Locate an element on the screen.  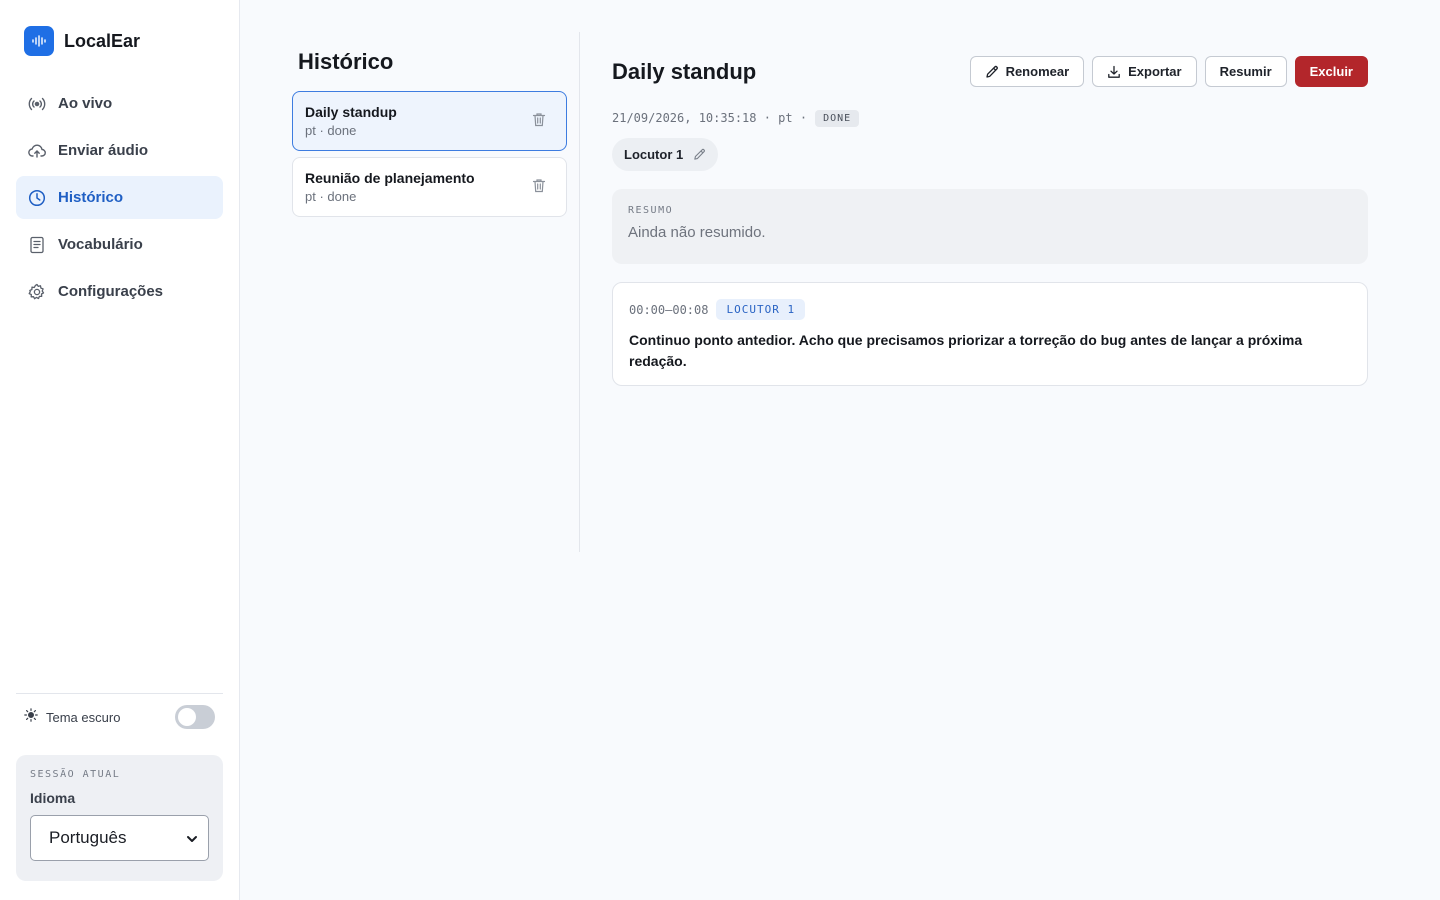
nav-label: Configurações is located at coordinates (111, 291).